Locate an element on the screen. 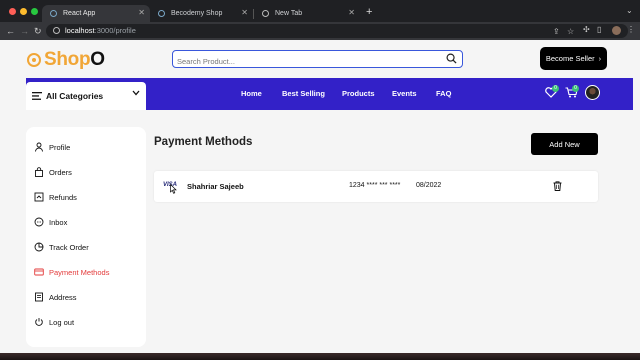 The height and width of the screenshot is (360, 640). menu-kebab-icon: ⋮ is located at coordinates (631, 29).